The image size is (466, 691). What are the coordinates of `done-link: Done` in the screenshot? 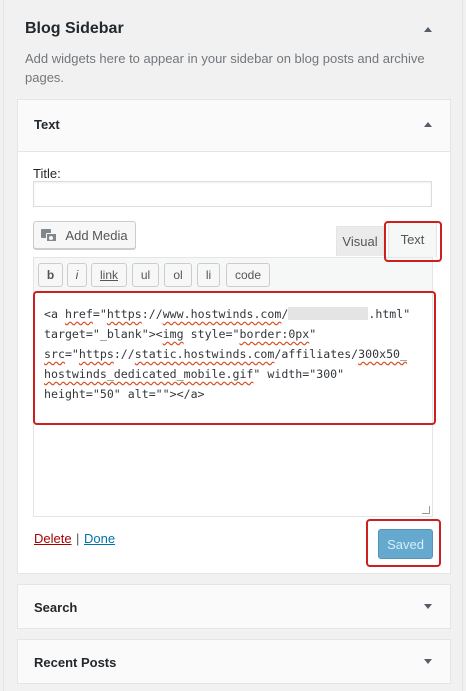 It's located at (99, 538).